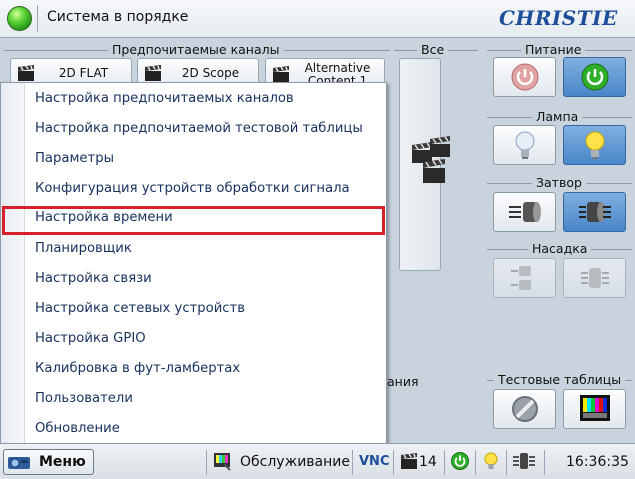 The height and width of the screenshot is (479, 635). Describe the element at coordinates (140, 308) in the screenshot. I see `menu-item-network-devices-setup: Настройка сетевых устройств` at that location.